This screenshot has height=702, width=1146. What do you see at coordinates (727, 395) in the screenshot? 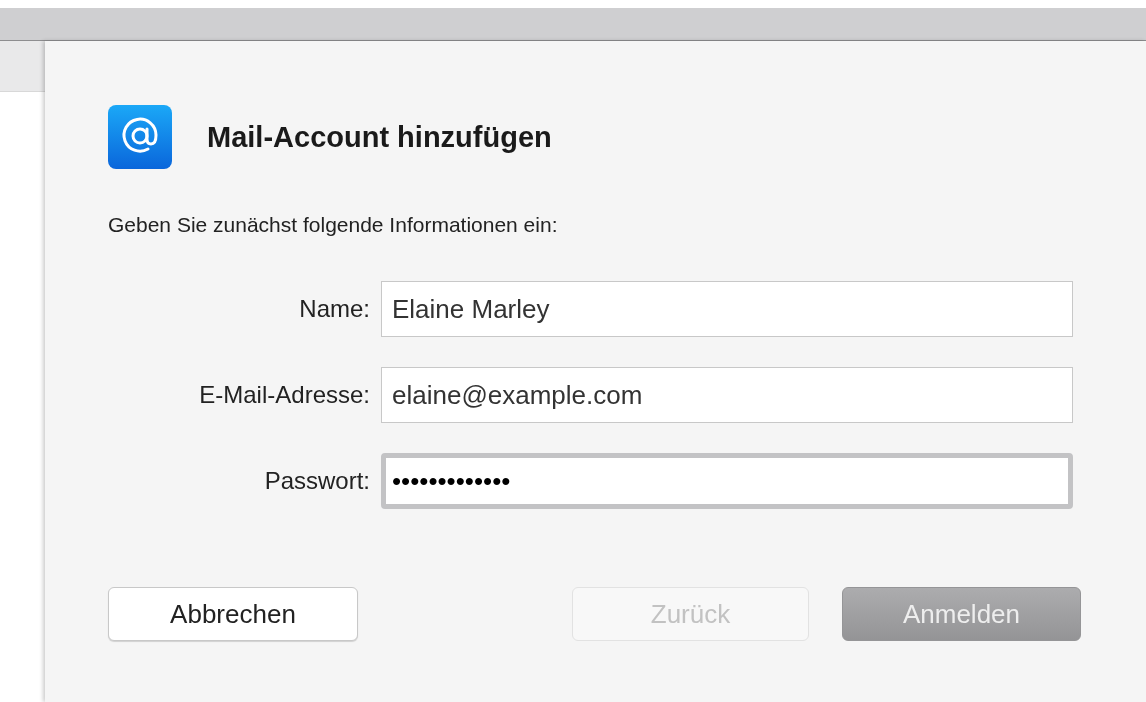
I see `input-field: elaine@example.com` at bounding box center [727, 395].